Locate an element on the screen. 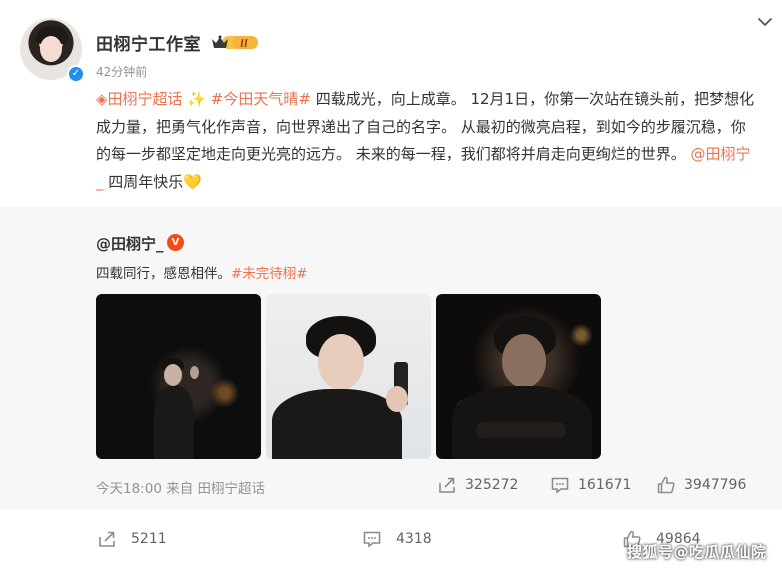  author-avatar: ✓ is located at coordinates (52, 50).